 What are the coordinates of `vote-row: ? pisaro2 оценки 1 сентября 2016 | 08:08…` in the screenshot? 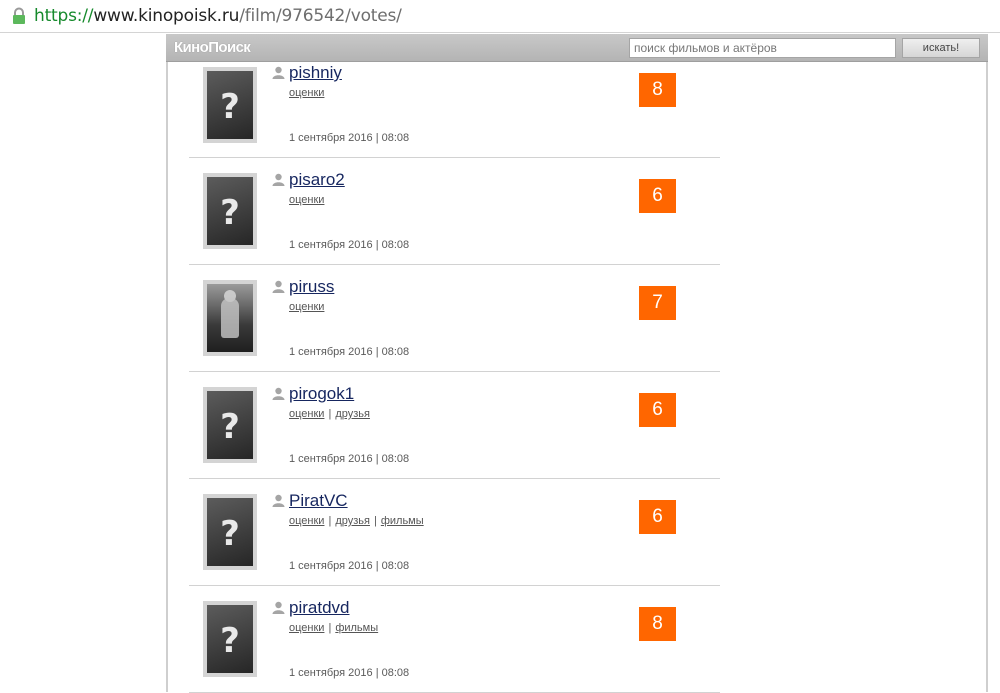 It's located at (454, 211).